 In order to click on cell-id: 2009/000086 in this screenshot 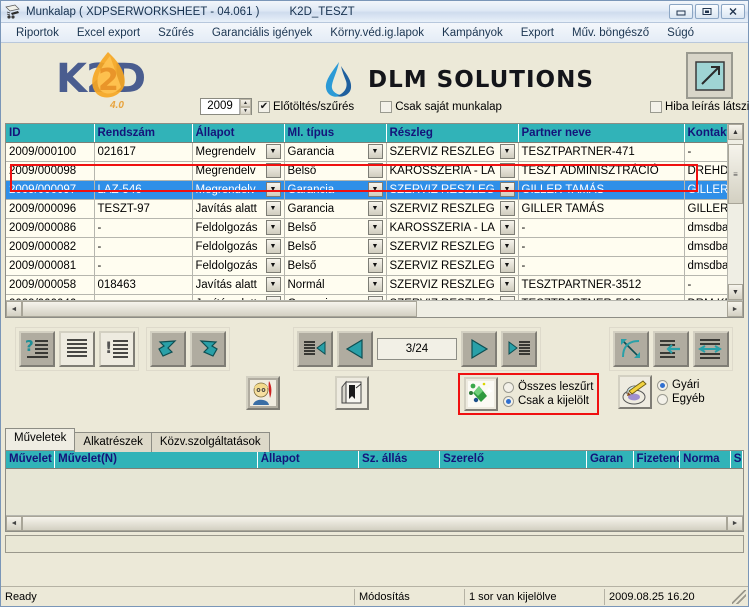, I will do `click(50, 228)`.